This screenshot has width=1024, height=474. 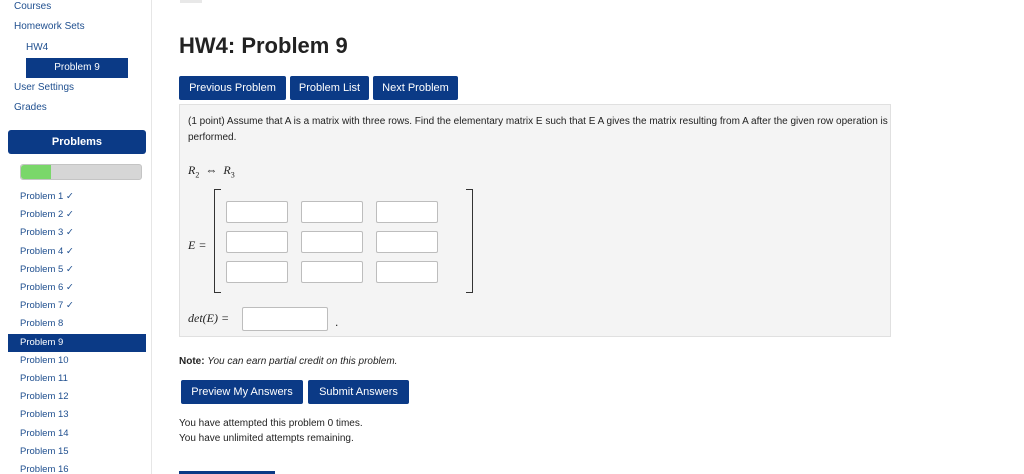 I want to click on matrix-cell-r1c2, so click(x=332, y=212).